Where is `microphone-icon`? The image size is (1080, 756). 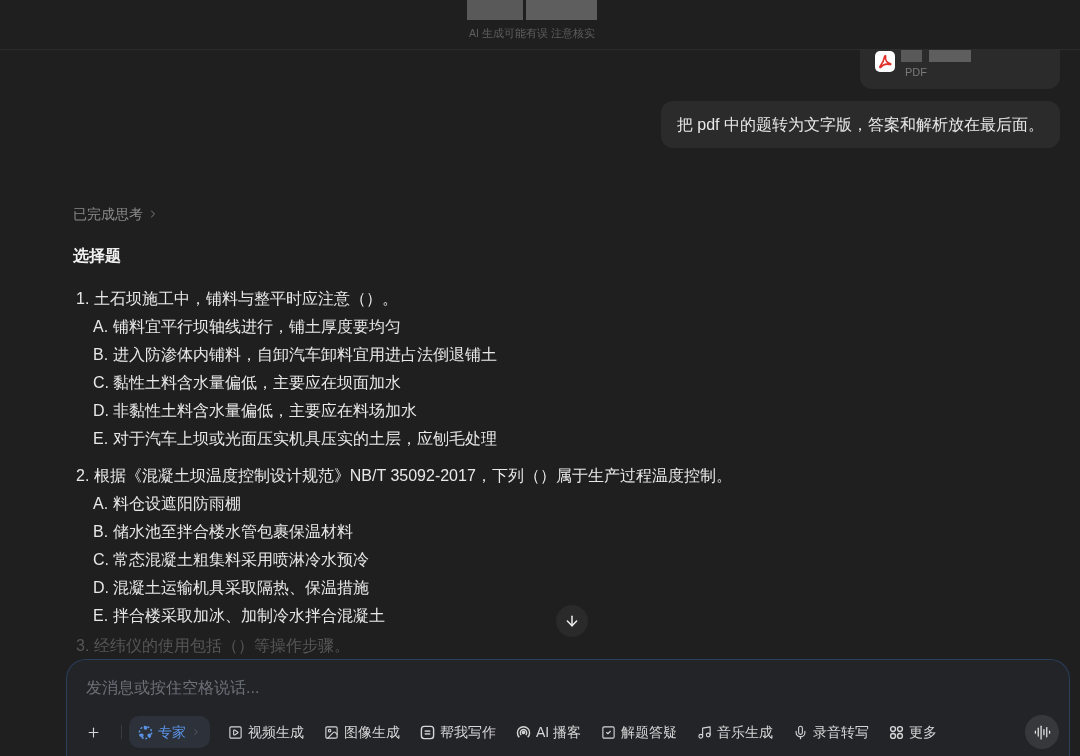 microphone-icon is located at coordinates (801, 732).